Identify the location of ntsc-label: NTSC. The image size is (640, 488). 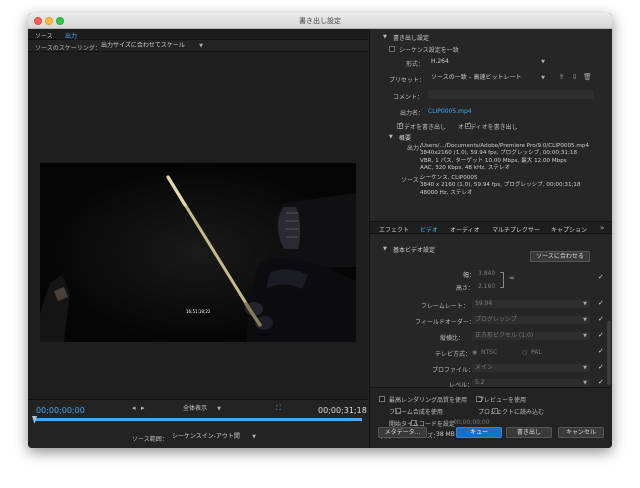
(489, 352).